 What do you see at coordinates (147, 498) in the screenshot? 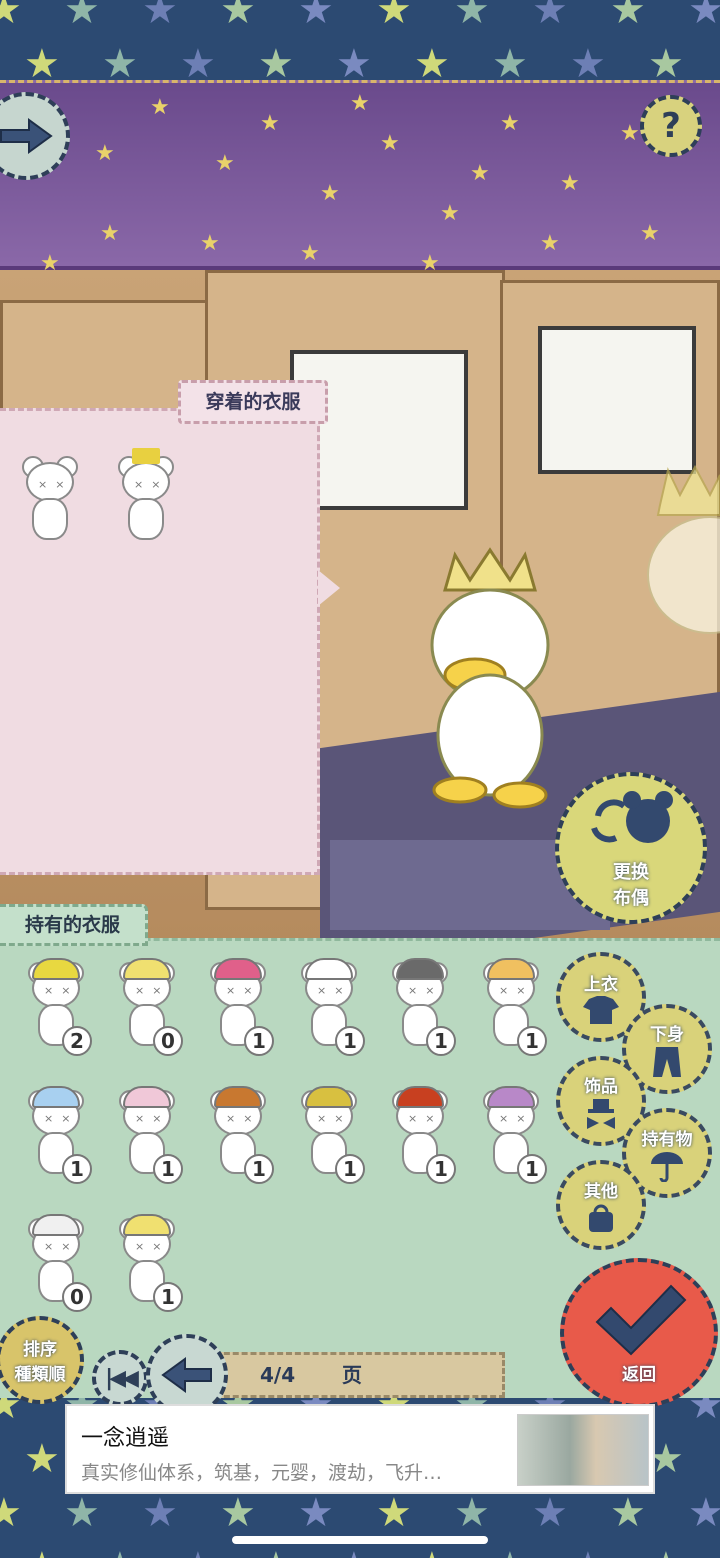
I see `worn-item-crown: ××` at bounding box center [147, 498].